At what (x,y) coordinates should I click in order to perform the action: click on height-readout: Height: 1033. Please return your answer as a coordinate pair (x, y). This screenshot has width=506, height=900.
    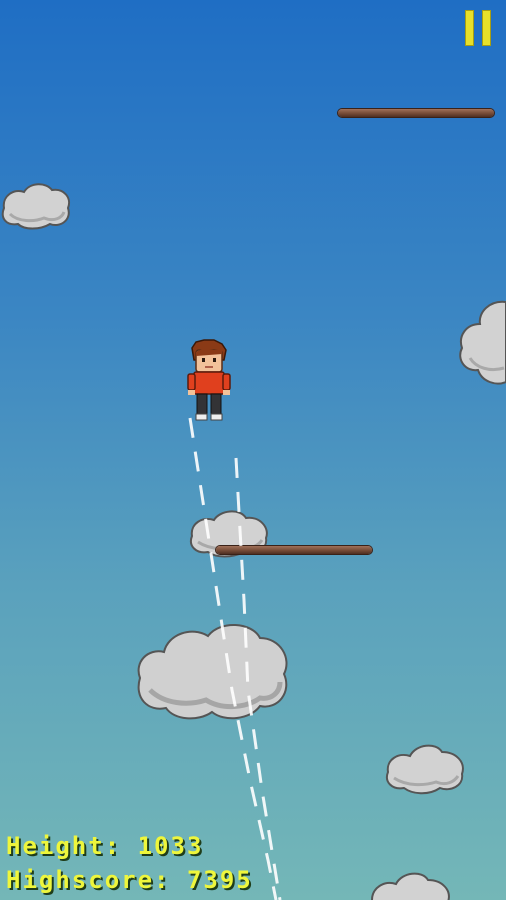
    Looking at the image, I should click on (104, 846).